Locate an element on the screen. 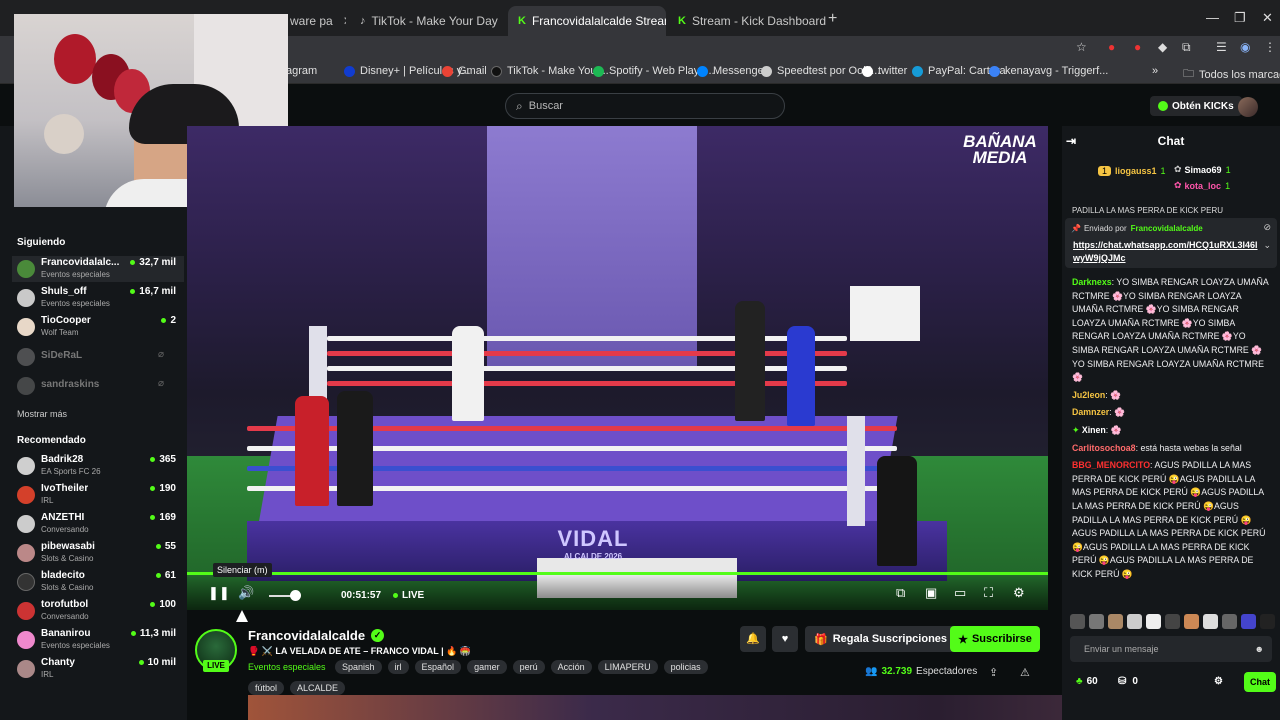 This screenshot has height=720, width=1280. pause-icon: ❚❚ is located at coordinates (219, 593).